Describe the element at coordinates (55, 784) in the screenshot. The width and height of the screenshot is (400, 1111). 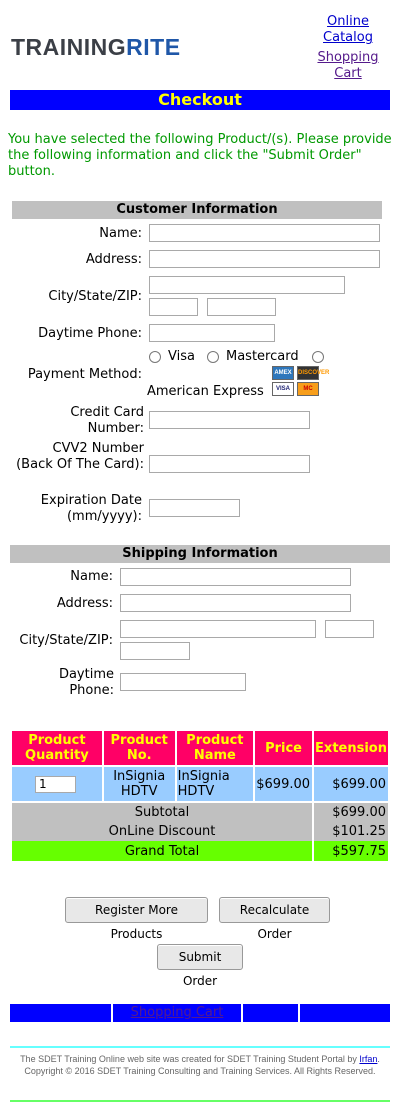
I see `quantity-input` at that location.